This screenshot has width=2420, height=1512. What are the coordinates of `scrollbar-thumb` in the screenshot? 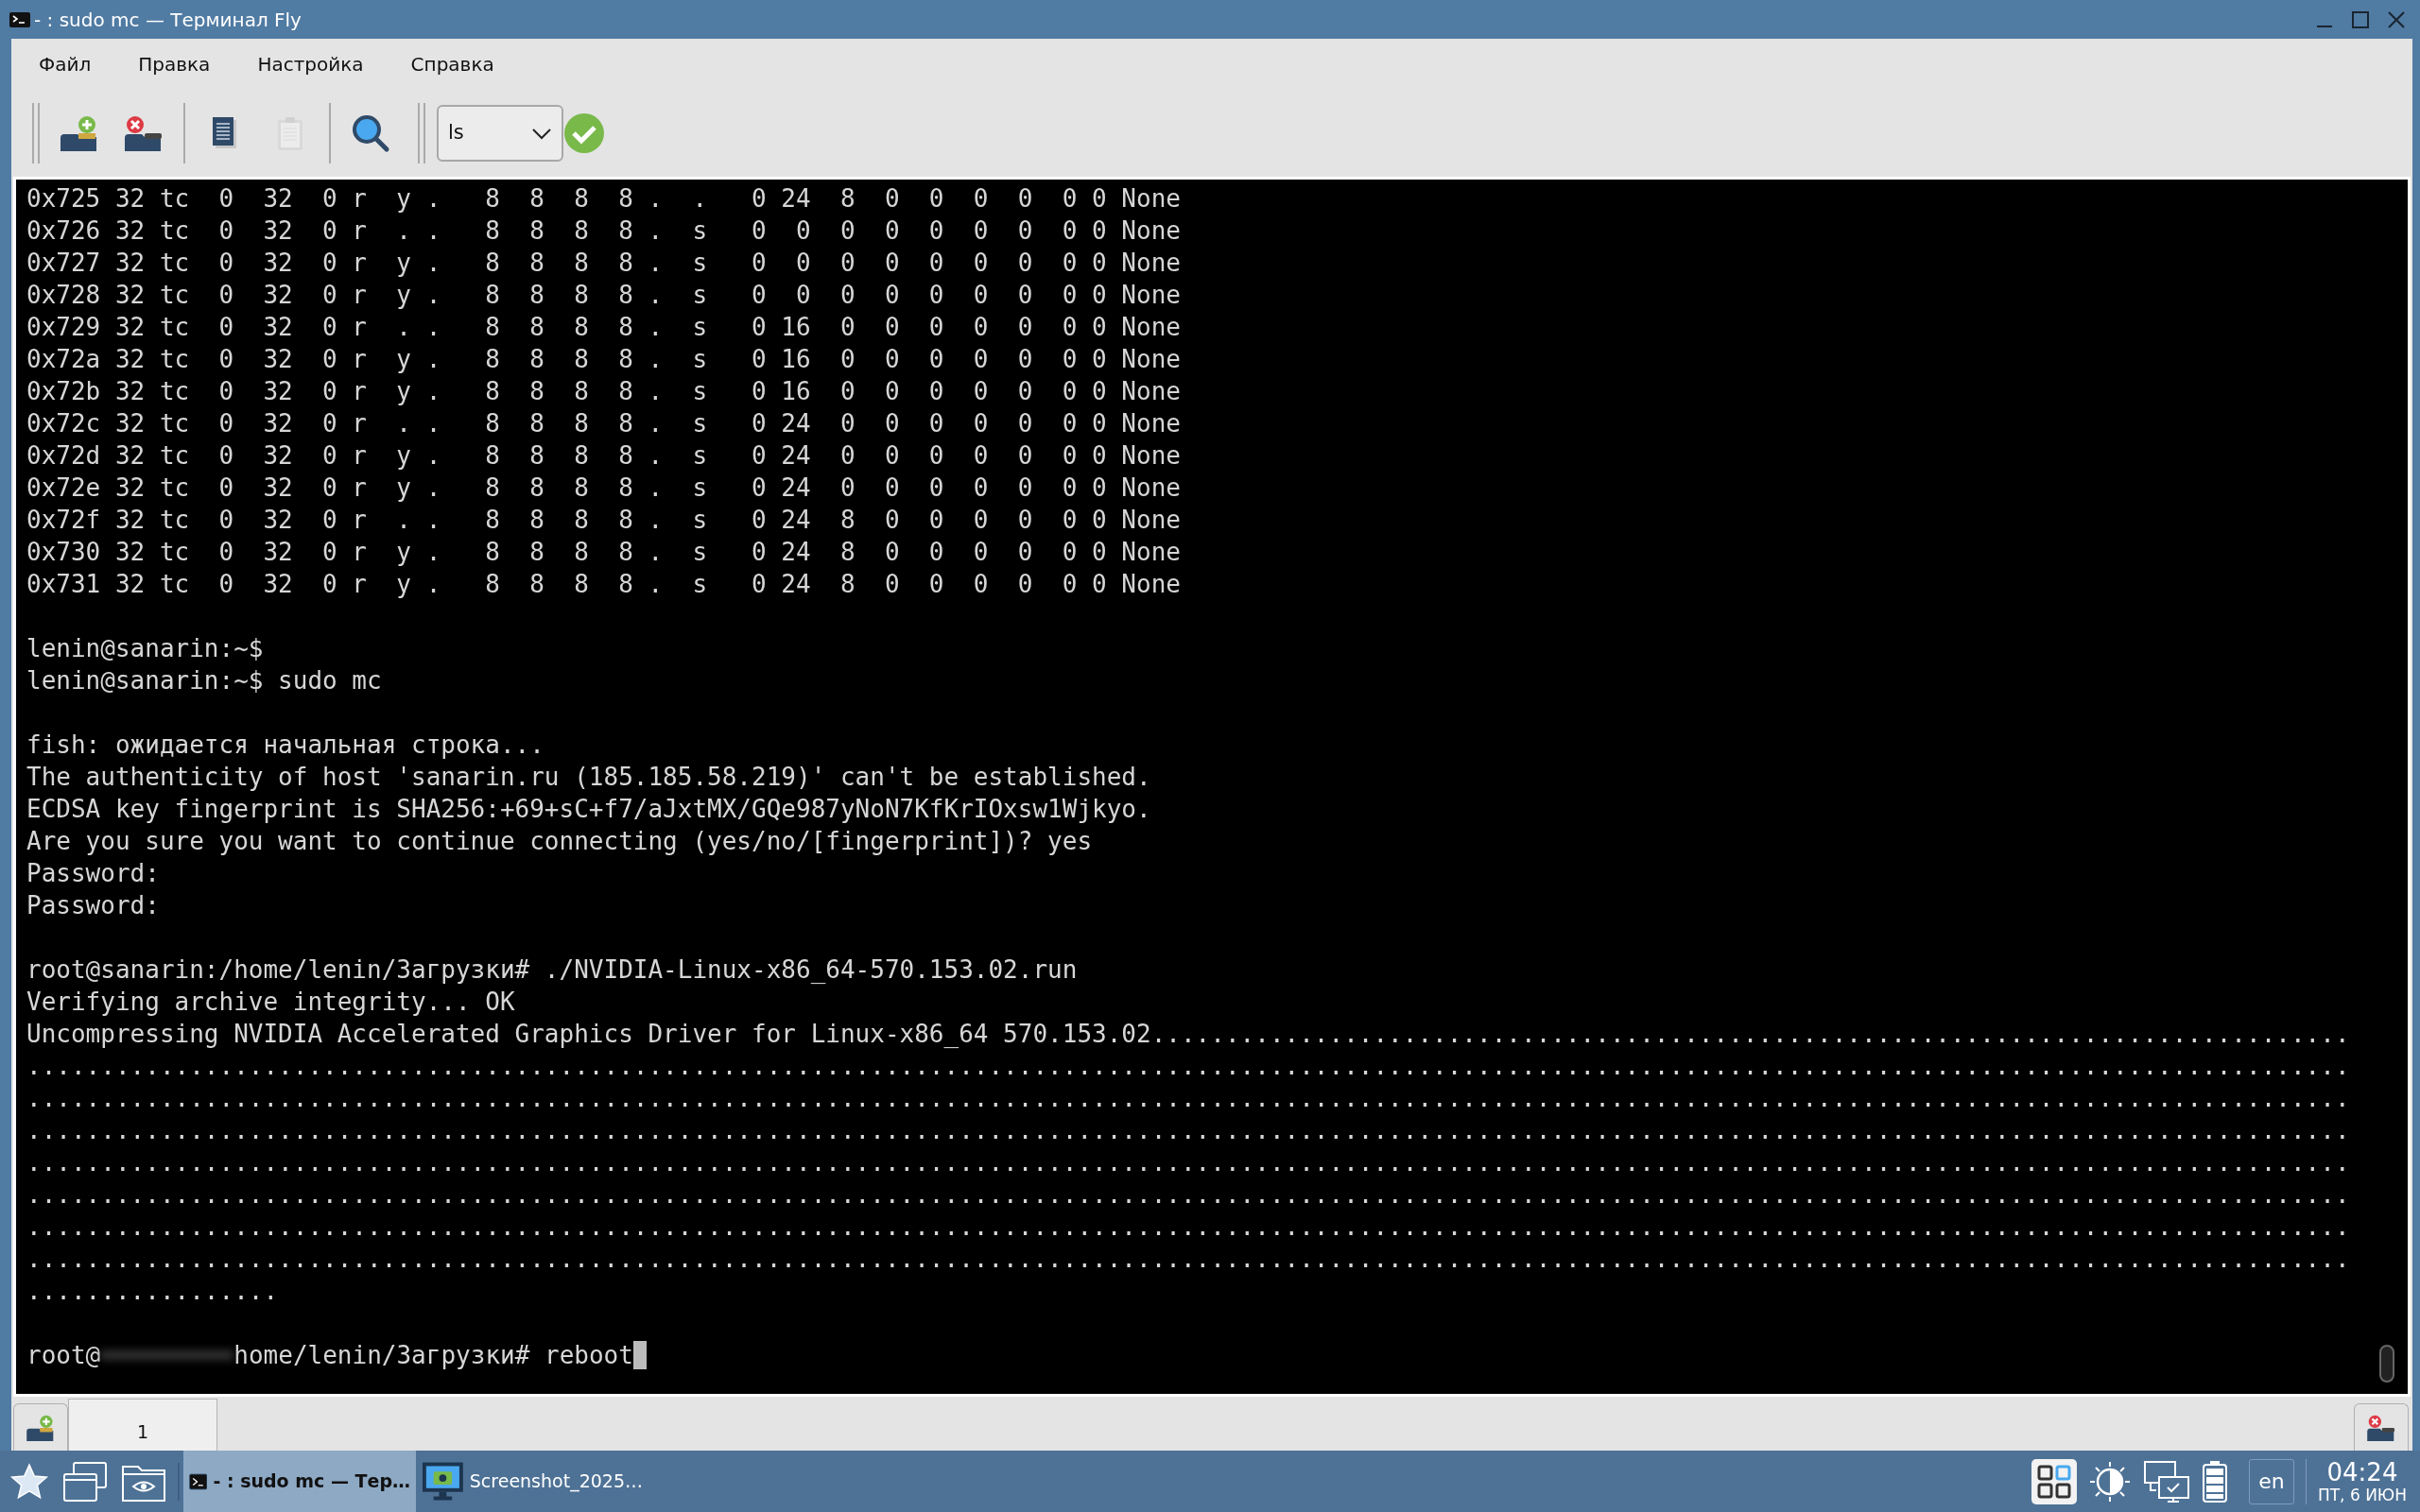 It's located at (2387, 1364).